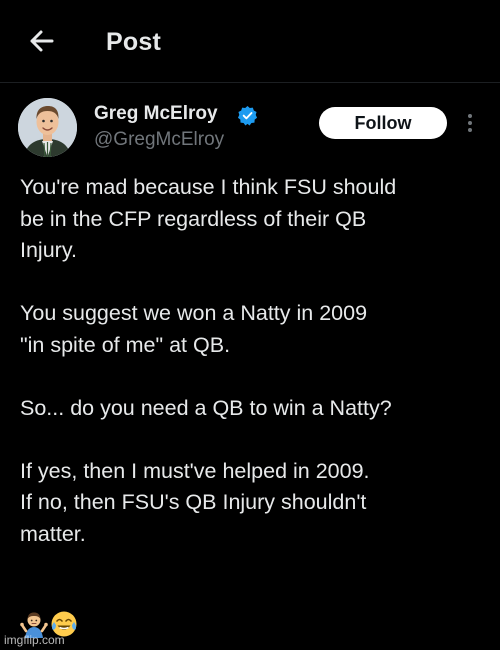  Describe the element at coordinates (250, 41) in the screenshot. I see `top-bar: Post` at that location.